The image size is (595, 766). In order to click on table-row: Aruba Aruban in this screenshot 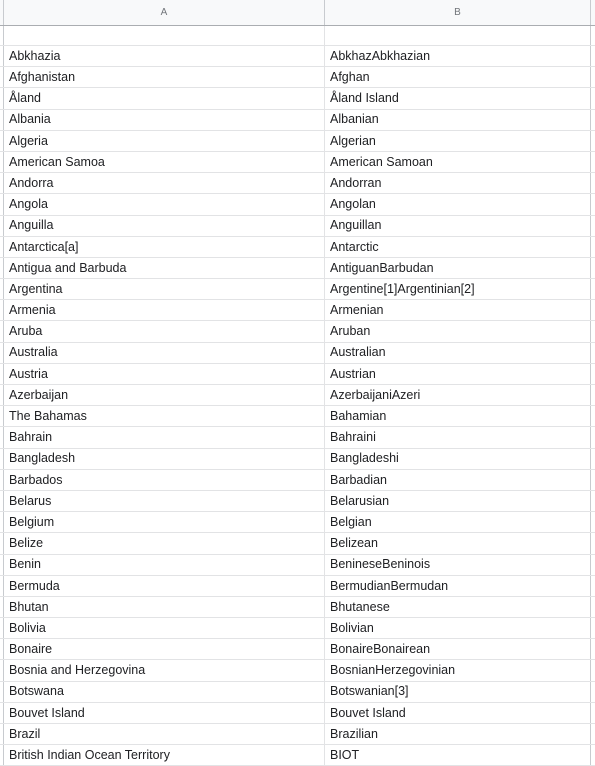, I will do `click(297, 332)`.